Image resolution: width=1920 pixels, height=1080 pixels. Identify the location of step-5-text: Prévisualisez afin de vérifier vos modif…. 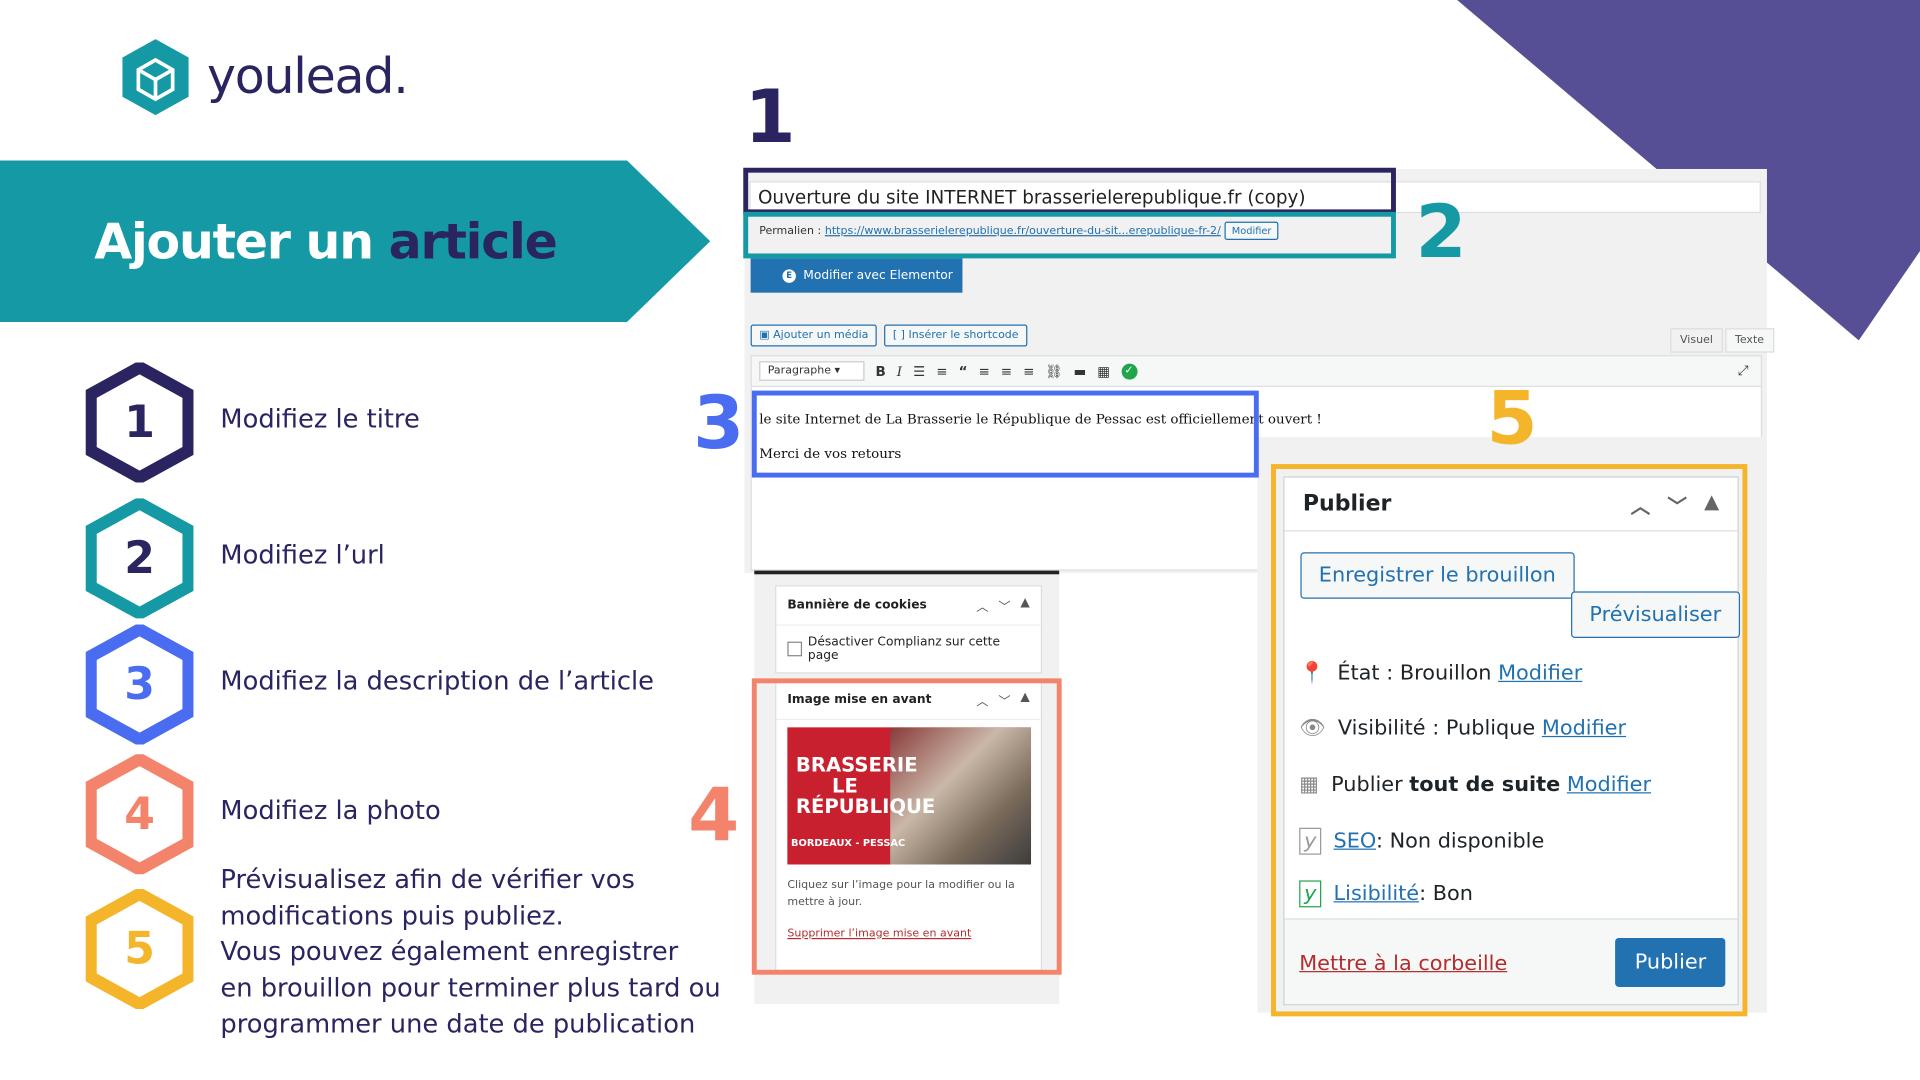
(470, 951).